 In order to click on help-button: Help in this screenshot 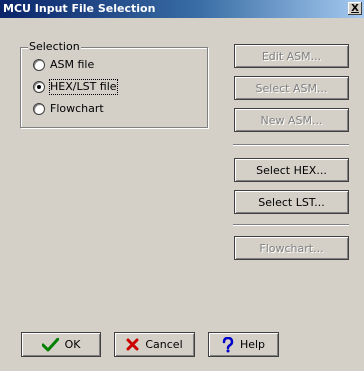, I will do `click(243, 344)`.